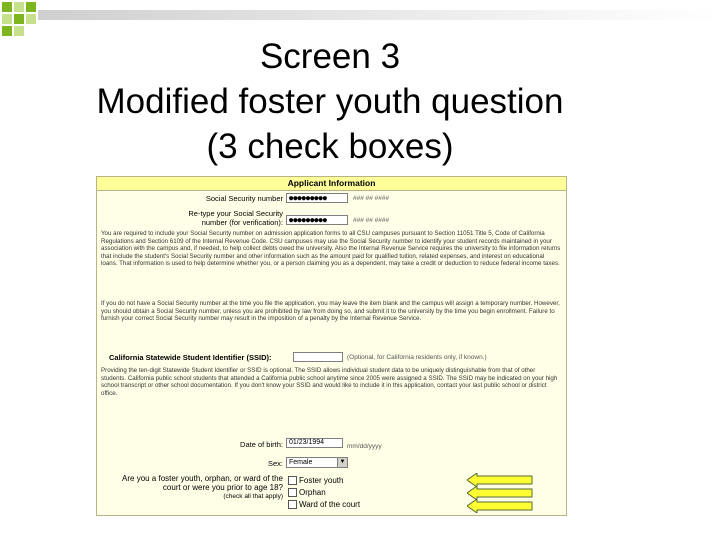 The width and height of the screenshot is (720, 540). I want to click on option-ward-of-court: Ward of the court, so click(324, 505).